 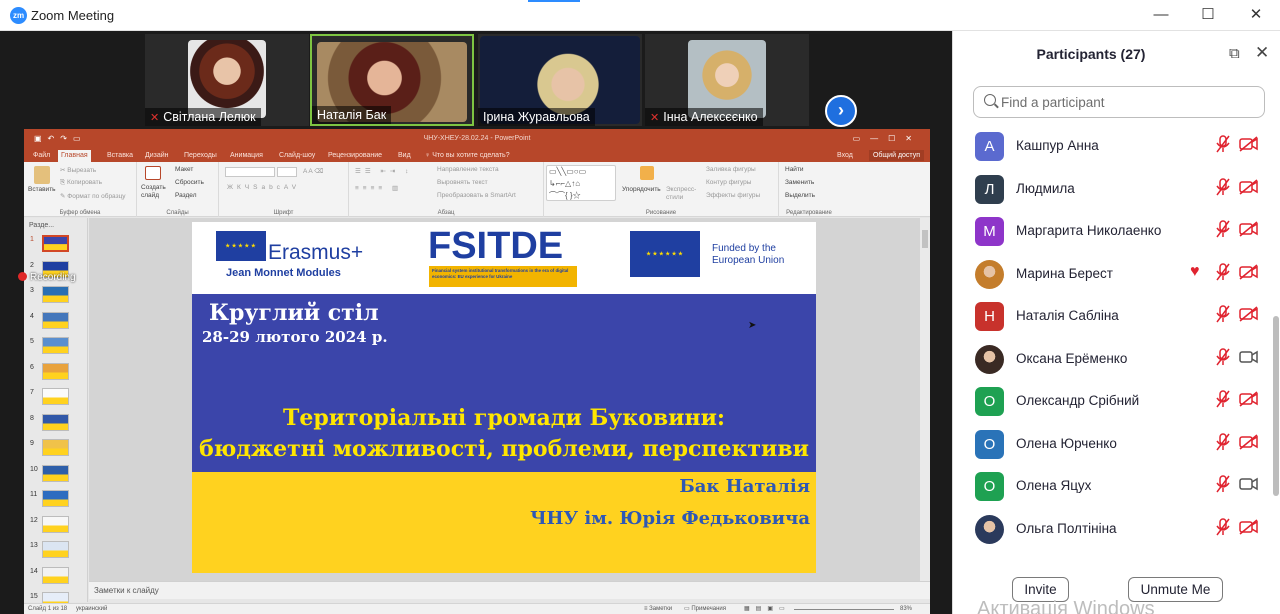 I want to click on participant-row: О Олена Яцух, so click(x=1112, y=487).